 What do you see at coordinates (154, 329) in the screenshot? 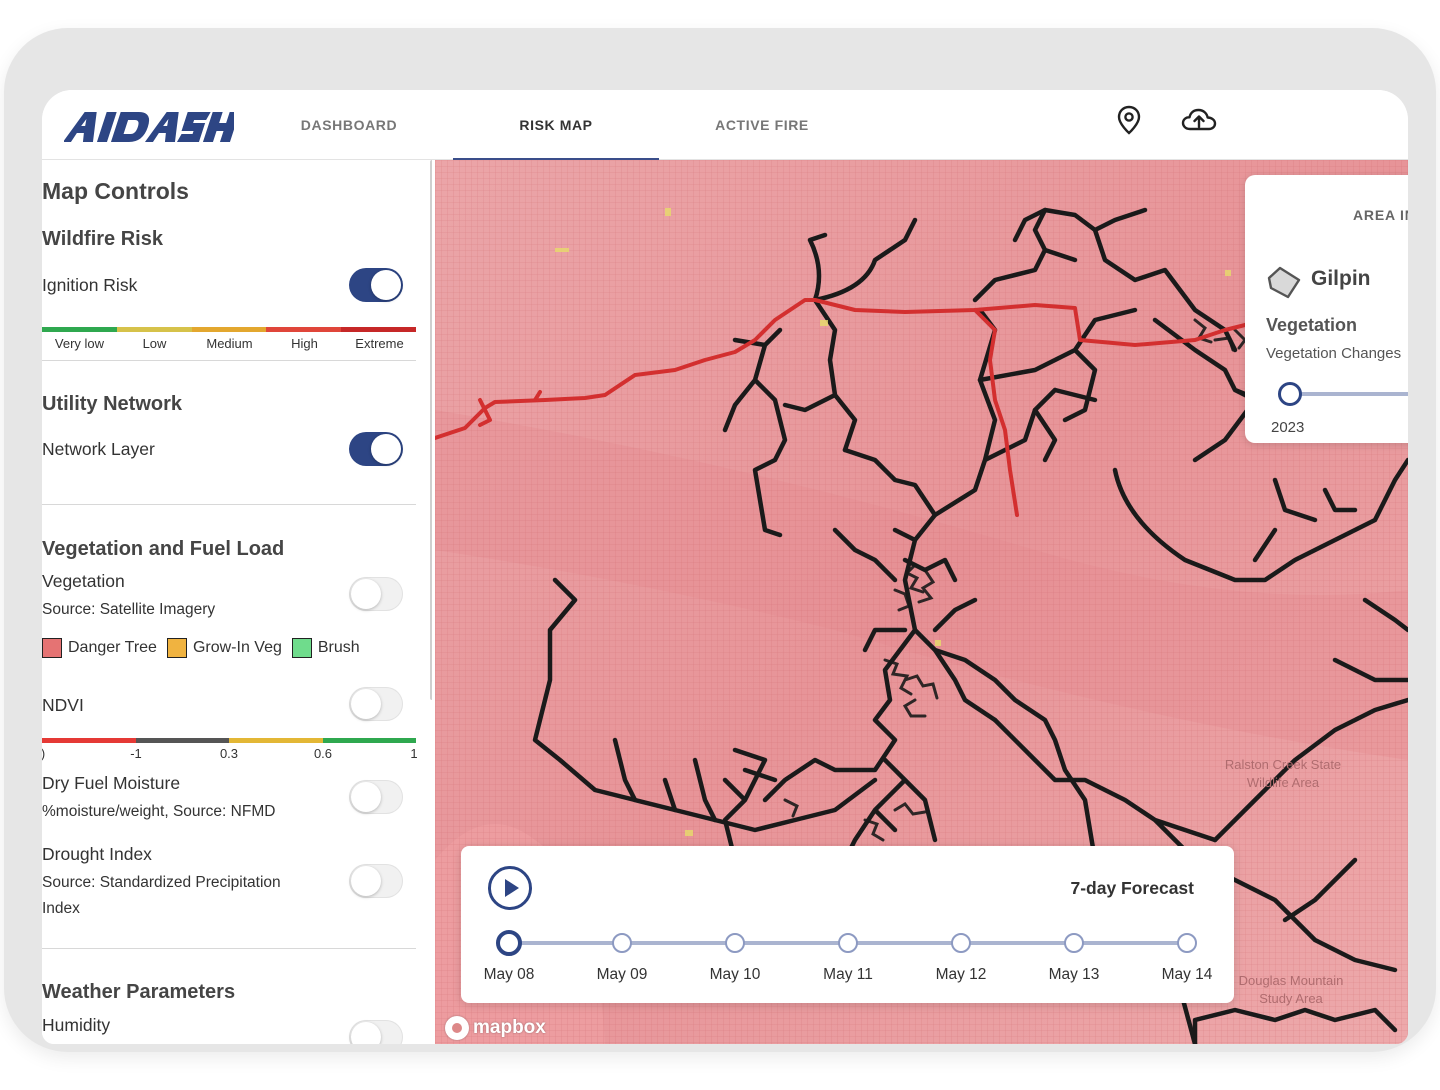
I see `risk-scale-low` at bounding box center [154, 329].